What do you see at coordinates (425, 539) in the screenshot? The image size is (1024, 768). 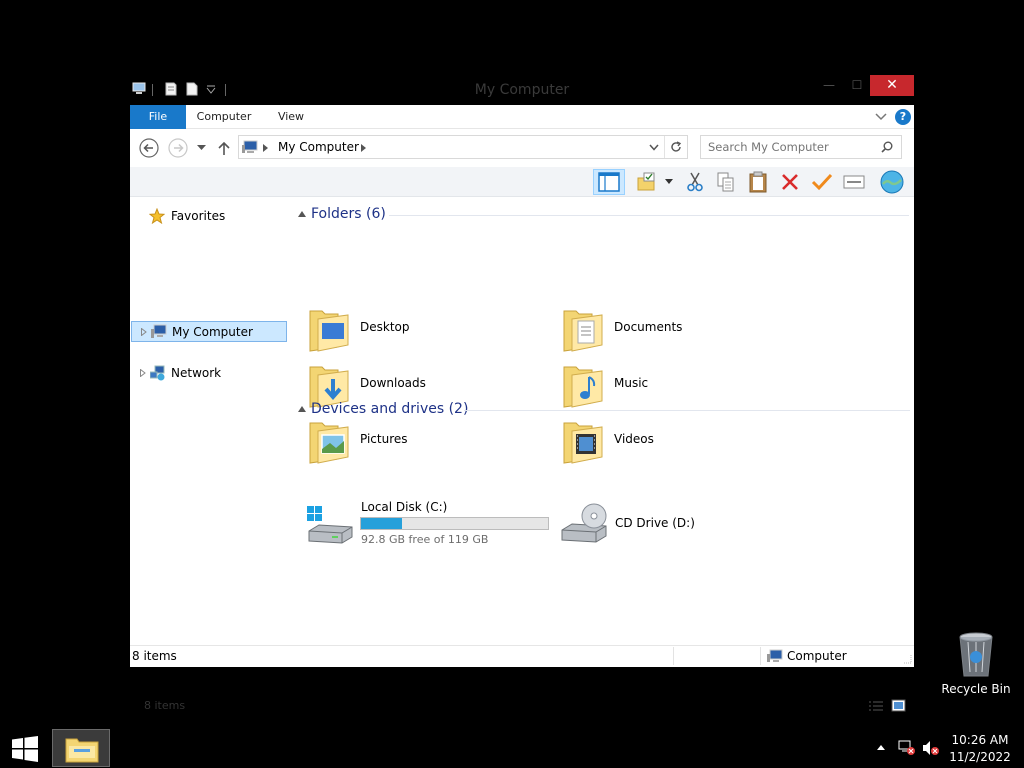 I see `drive-free-space: 92.8 GB free of 119 GB` at bounding box center [425, 539].